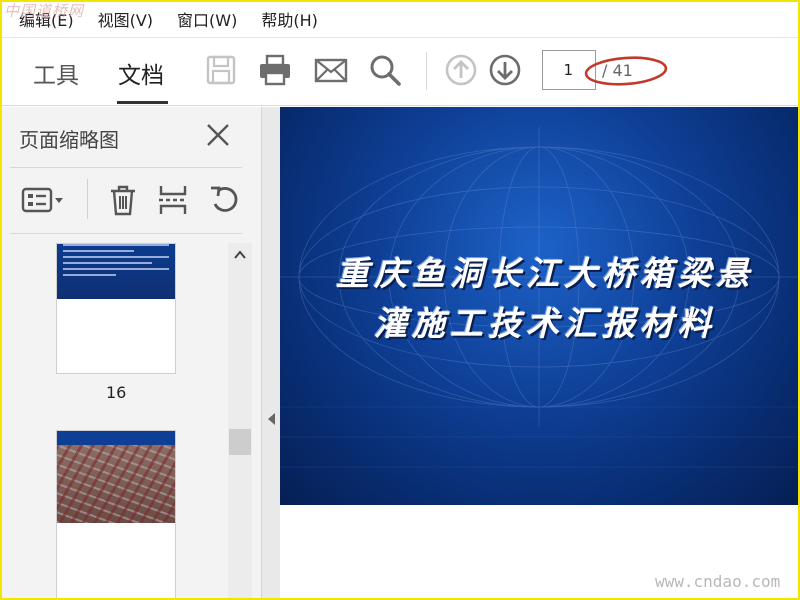 The image size is (800, 600). What do you see at coordinates (44, 11) in the screenshot?
I see `watermark-top-left: 中国道桥网` at bounding box center [44, 11].